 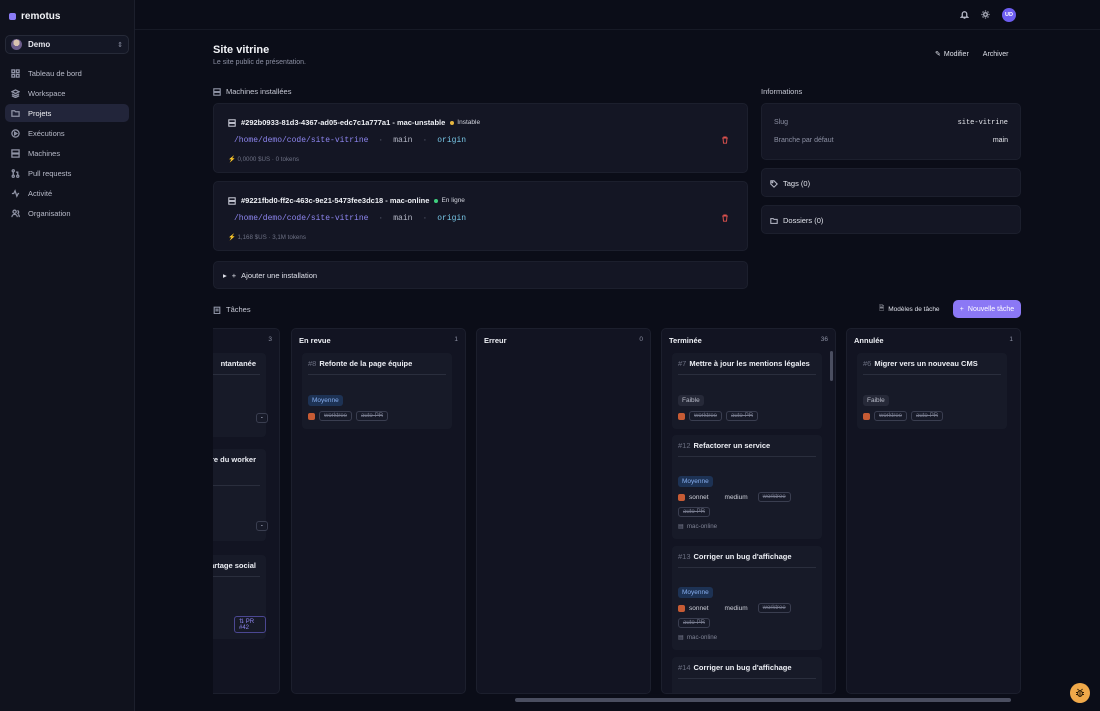 What do you see at coordinates (452, 140) in the screenshot?
I see `installation-remote: origin` at bounding box center [452, 140].